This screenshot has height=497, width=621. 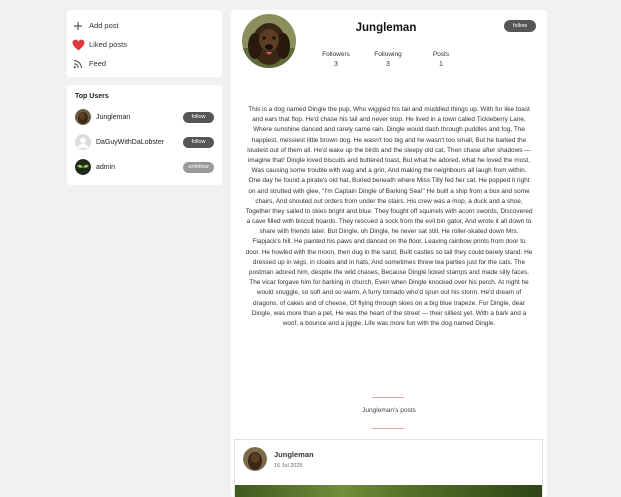 I want to click on user-name: admin, so click(x=139, y=167).